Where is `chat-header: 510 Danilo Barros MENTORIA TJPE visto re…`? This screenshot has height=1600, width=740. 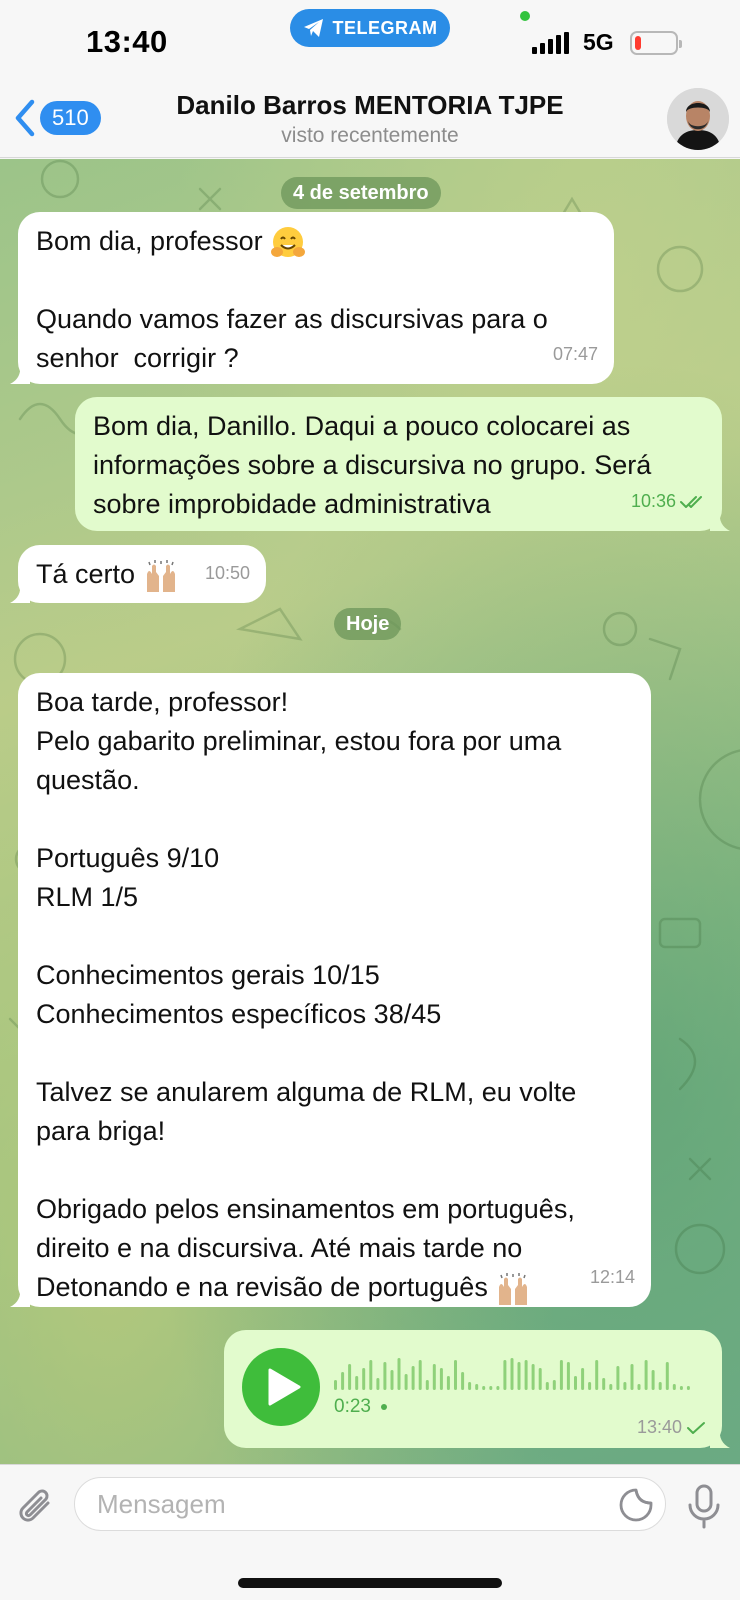
chat-header: 510 Danilo Barros MENTORIA TJPE visto re… is located at coordinates (370, 120).